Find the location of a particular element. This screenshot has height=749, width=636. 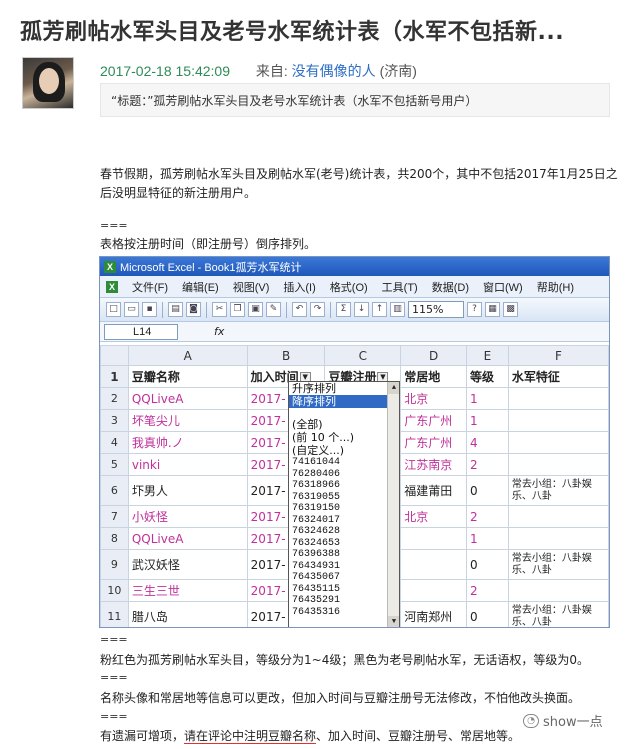

cell-name: vinki is located at coordinates (187, 464).